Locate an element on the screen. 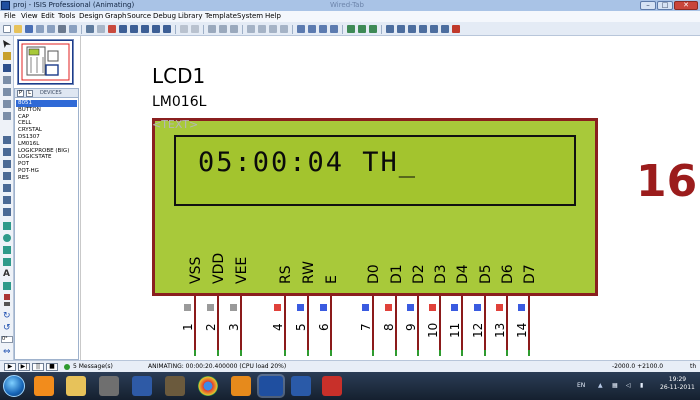  isis-taskbar-icon is located at coordinates (271, 386).